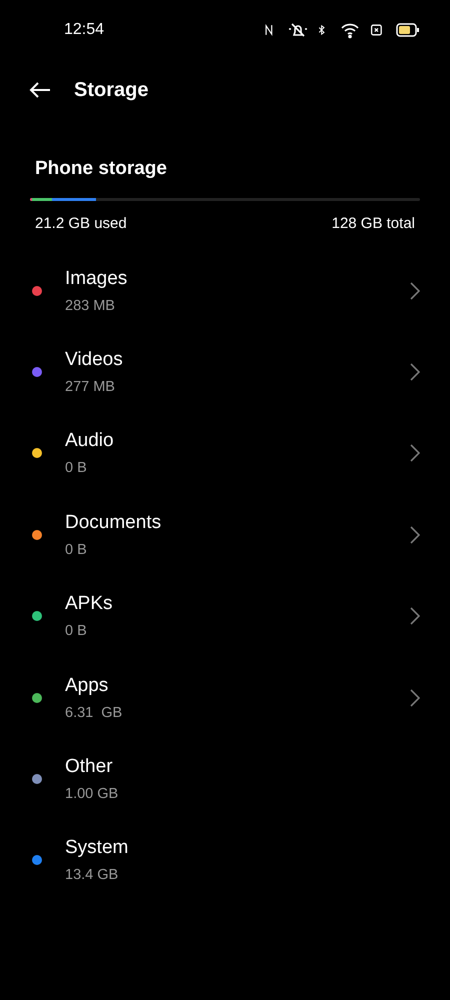 This screenshot has width=450, height=1000. I want to click on muted-bell-icon, so click(298, 30).